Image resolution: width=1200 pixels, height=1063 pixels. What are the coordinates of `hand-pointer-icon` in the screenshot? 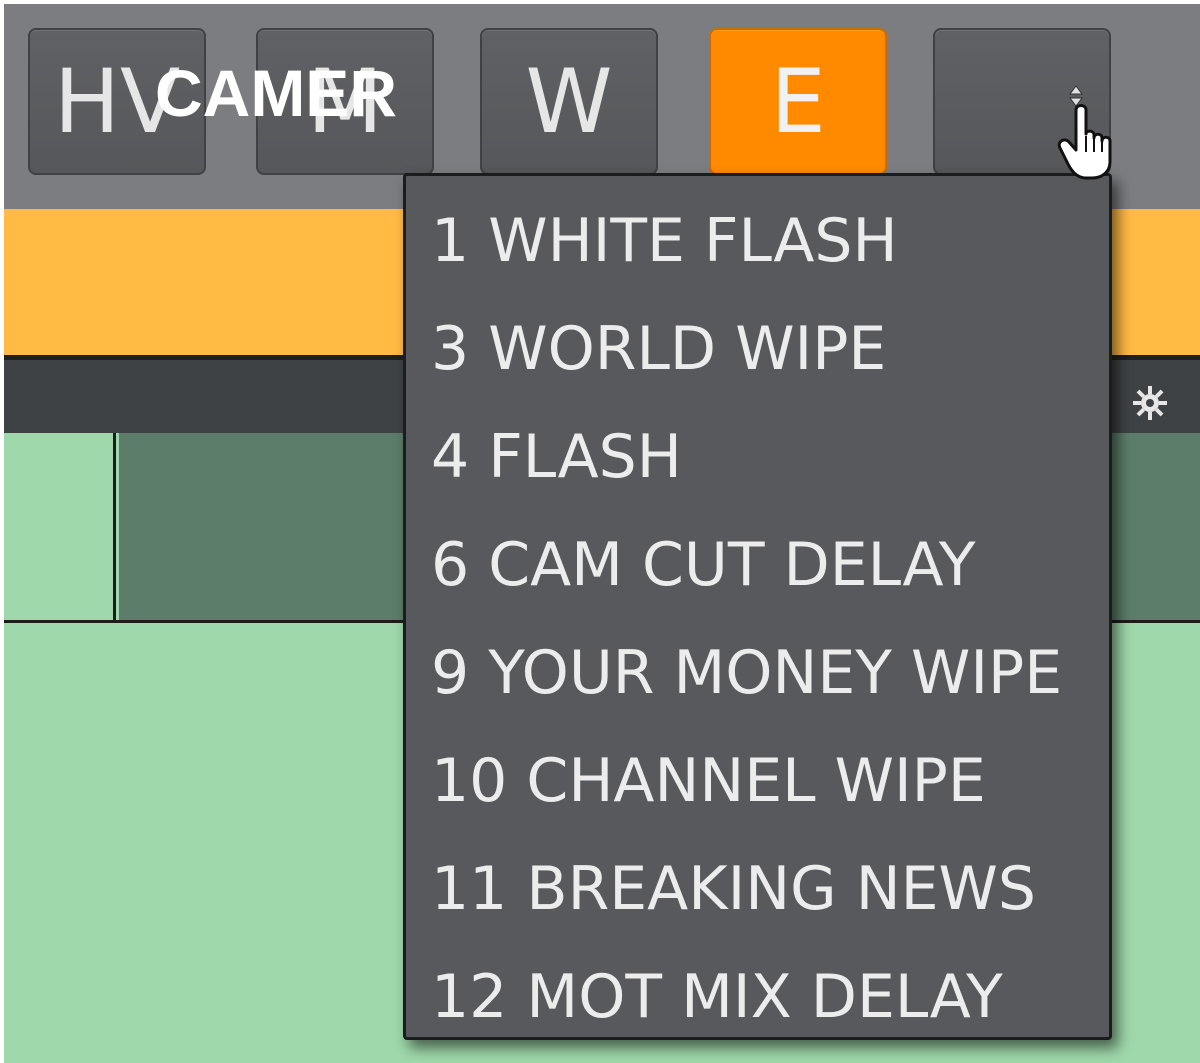 It's located at (1091, 130).